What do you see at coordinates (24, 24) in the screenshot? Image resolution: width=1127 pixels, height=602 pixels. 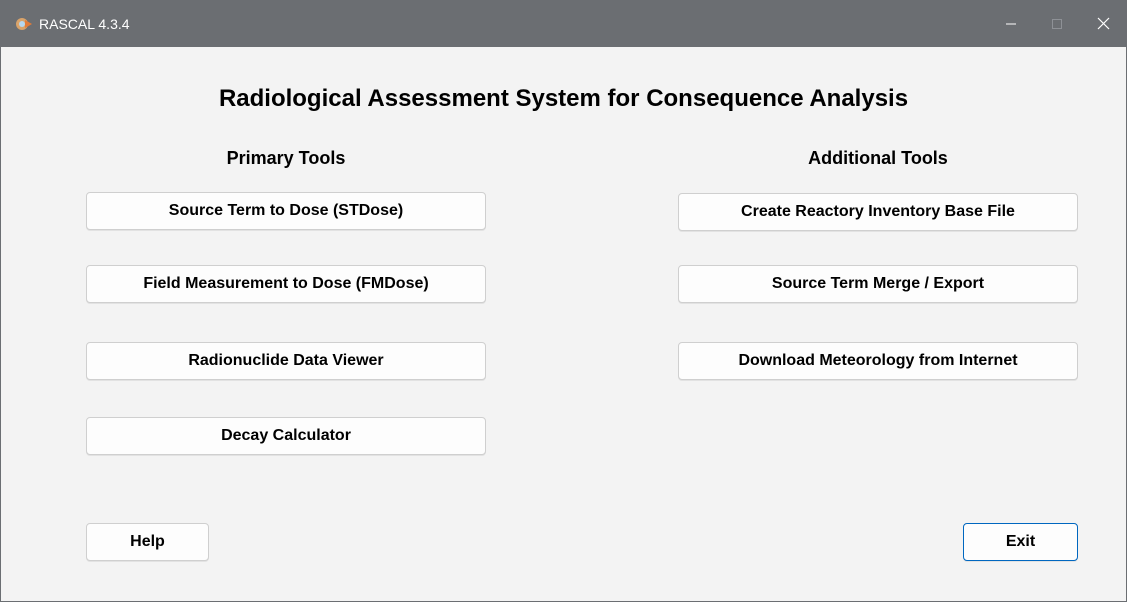 I see `rascal-app-icon` at bounding box center [24, 24].